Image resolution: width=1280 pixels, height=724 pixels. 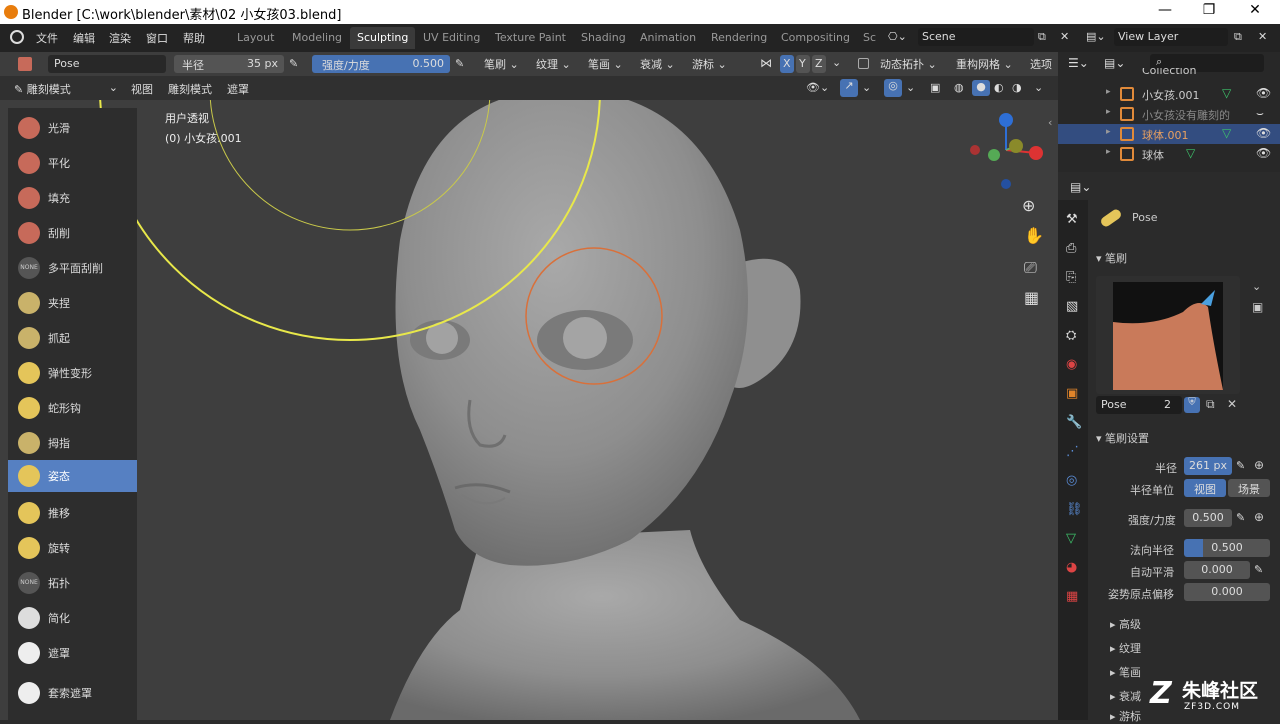 What do you see at coordinates (1256, 286) in the screenshot?
I see `brush-dropdown-icon: ⌄` at bounding box center [1256, 286].